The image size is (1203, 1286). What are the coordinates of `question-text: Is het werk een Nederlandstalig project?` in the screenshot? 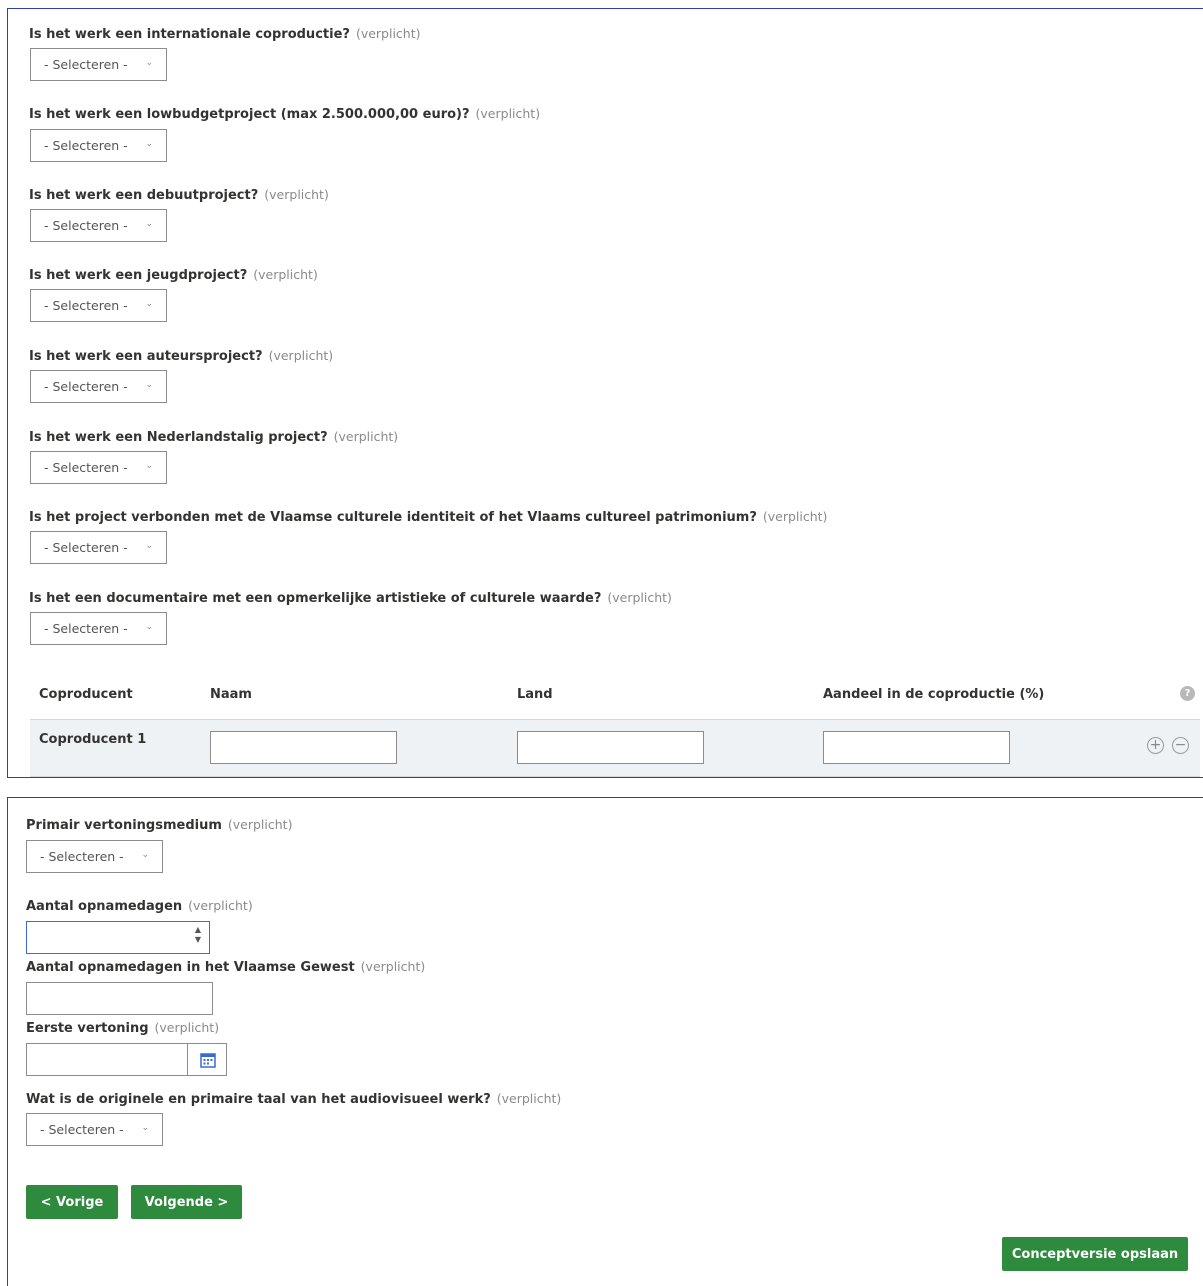 It's located at (178, 437).